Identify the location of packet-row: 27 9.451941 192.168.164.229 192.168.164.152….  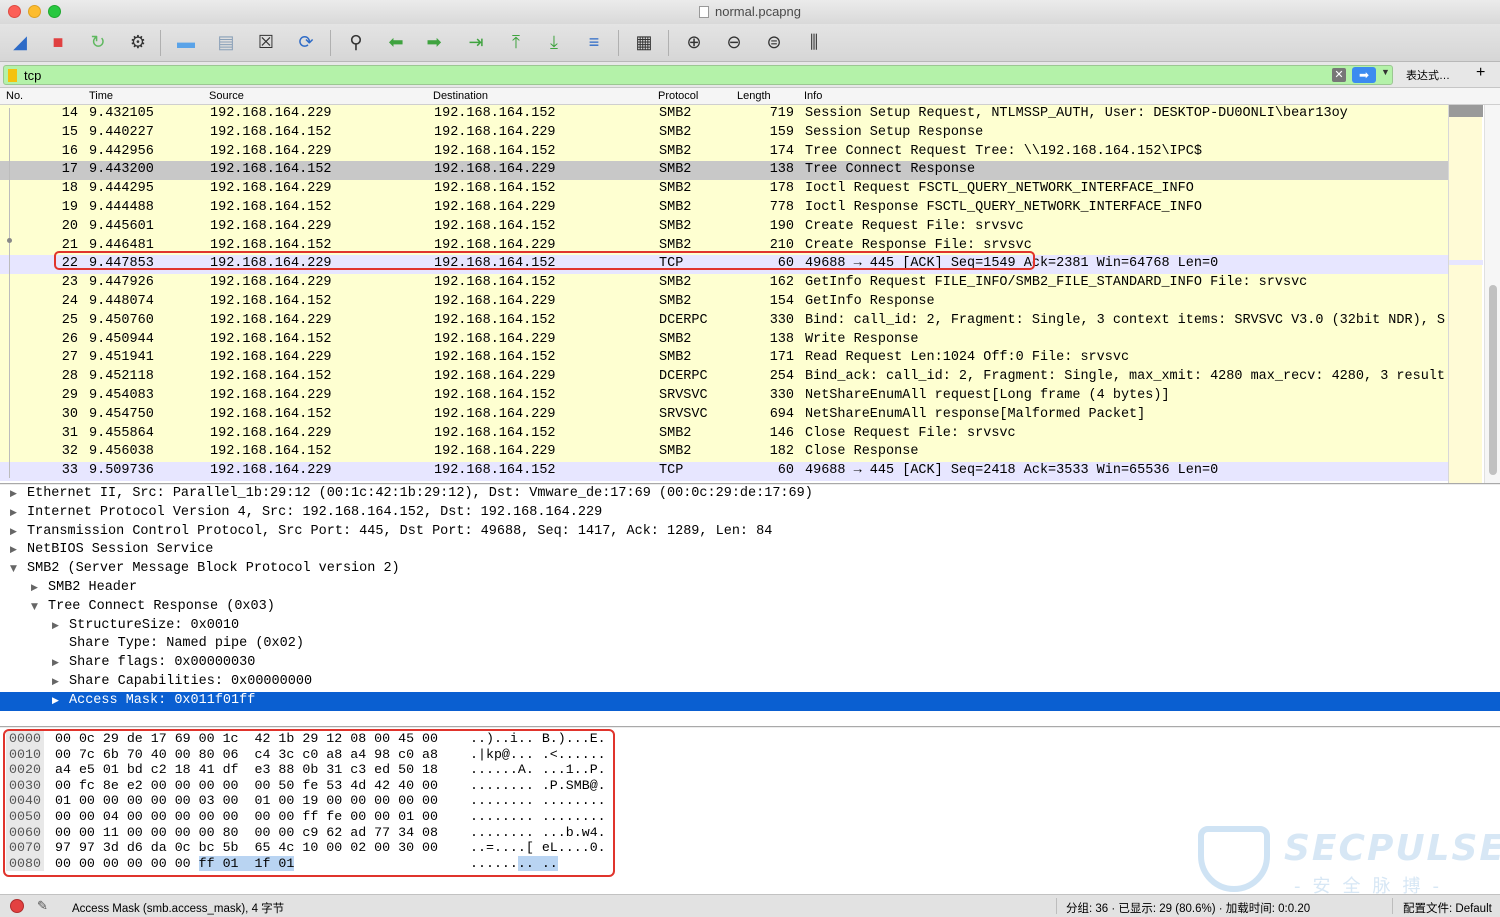
(724, 359).